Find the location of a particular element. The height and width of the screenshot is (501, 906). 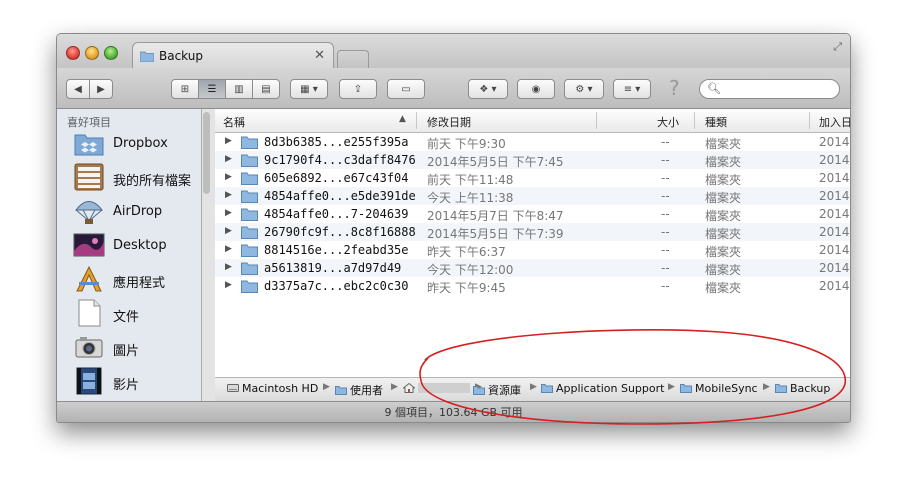

sidebar-item-applications: 應用程式 is located at coordinates (134, 280).